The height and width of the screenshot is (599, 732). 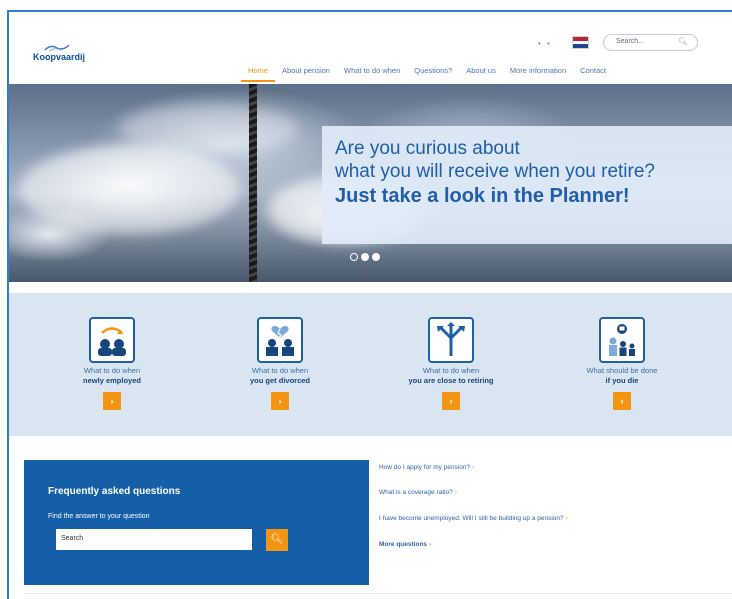 What do you see at coordinates (112, 363) in the screenshot?
I see `event-newly-employed: What to do when newly employed ›` at bounding box center [112, 363].